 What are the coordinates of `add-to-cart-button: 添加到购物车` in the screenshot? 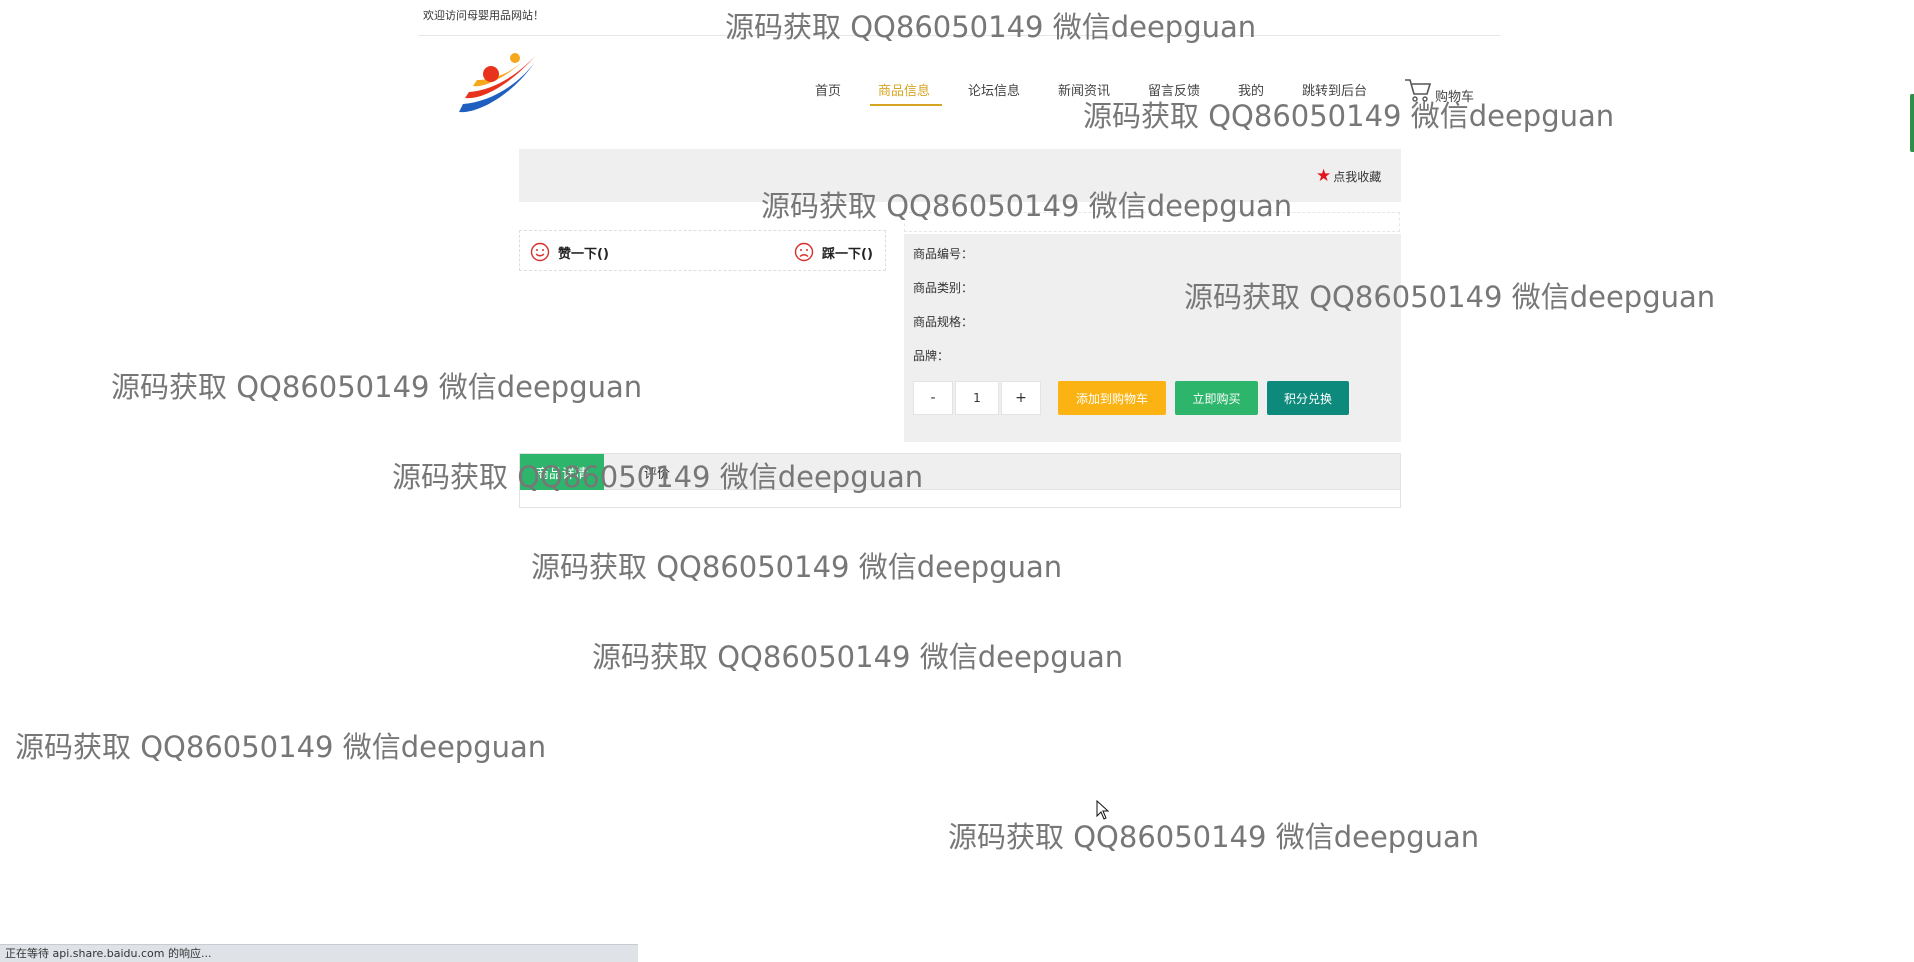 It's located at (1112, 398).